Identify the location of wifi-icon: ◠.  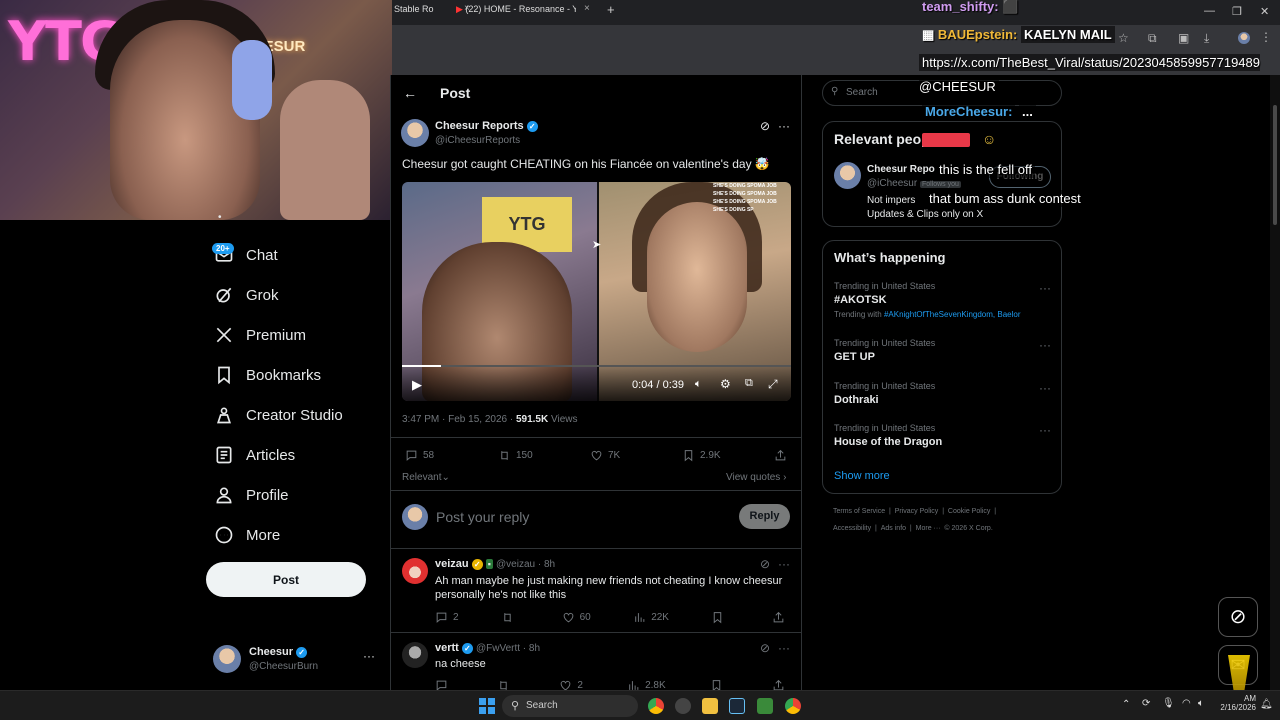
(1186, 703).